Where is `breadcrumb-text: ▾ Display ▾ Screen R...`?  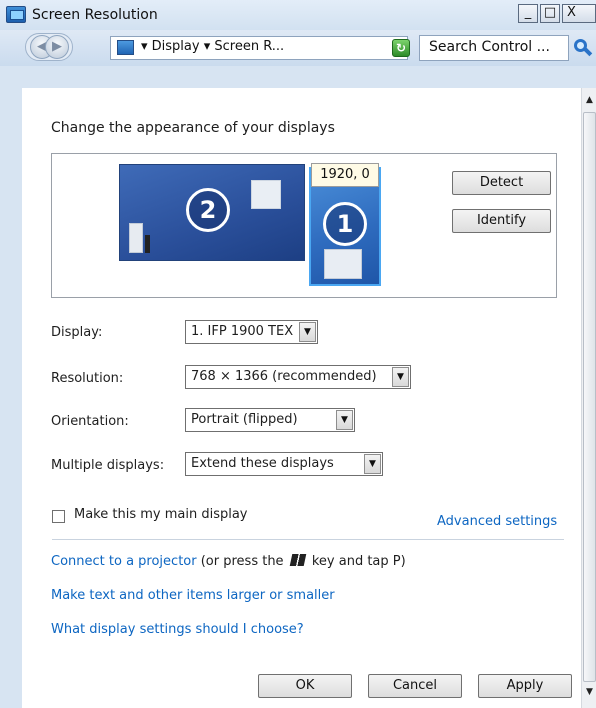
breadcrumb-text: ▾ Display ▾ Screen R... is located at coordinates (212, 46).